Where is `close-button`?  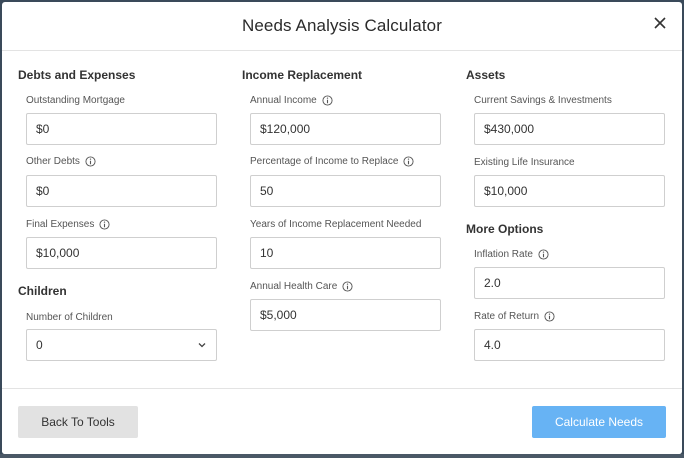
close-button is located at coordinates (660, 23).